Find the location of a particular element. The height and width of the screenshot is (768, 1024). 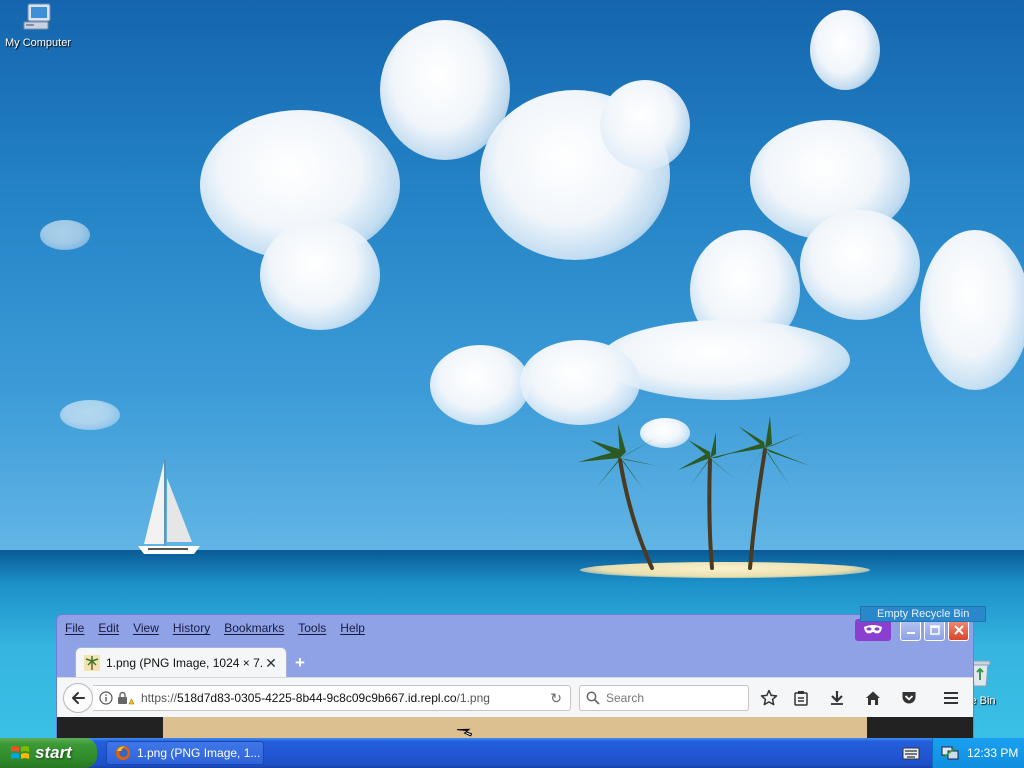

search-placeholder: Search is located at coordinates (625, 698).